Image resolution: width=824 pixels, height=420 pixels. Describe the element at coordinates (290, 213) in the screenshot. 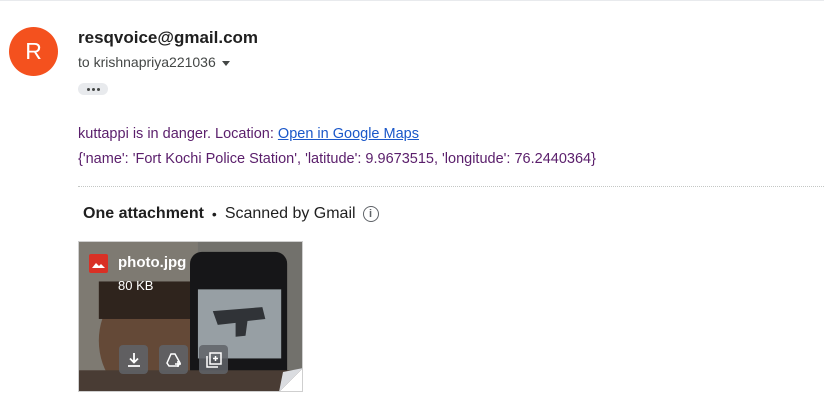

I see `scan-label: Scanned by Gmail` at that location.